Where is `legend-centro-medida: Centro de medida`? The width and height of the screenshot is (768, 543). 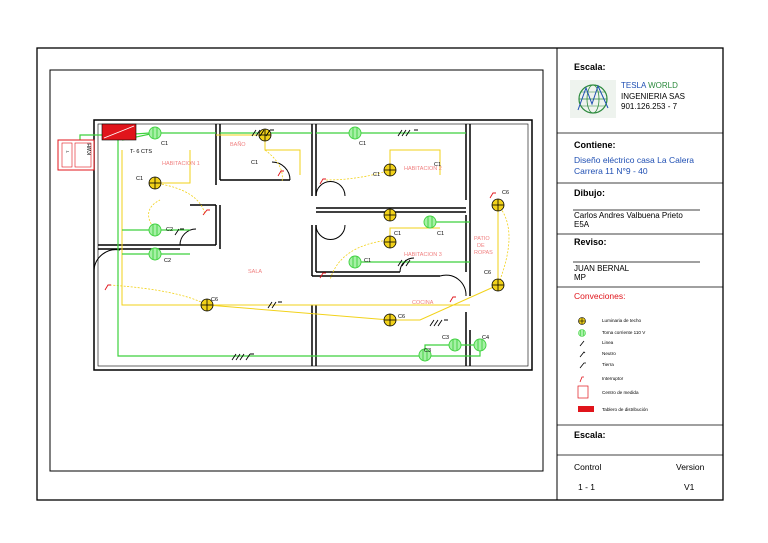 legend-centro-medida: Centro de medida is located at coordinates (620, 392).